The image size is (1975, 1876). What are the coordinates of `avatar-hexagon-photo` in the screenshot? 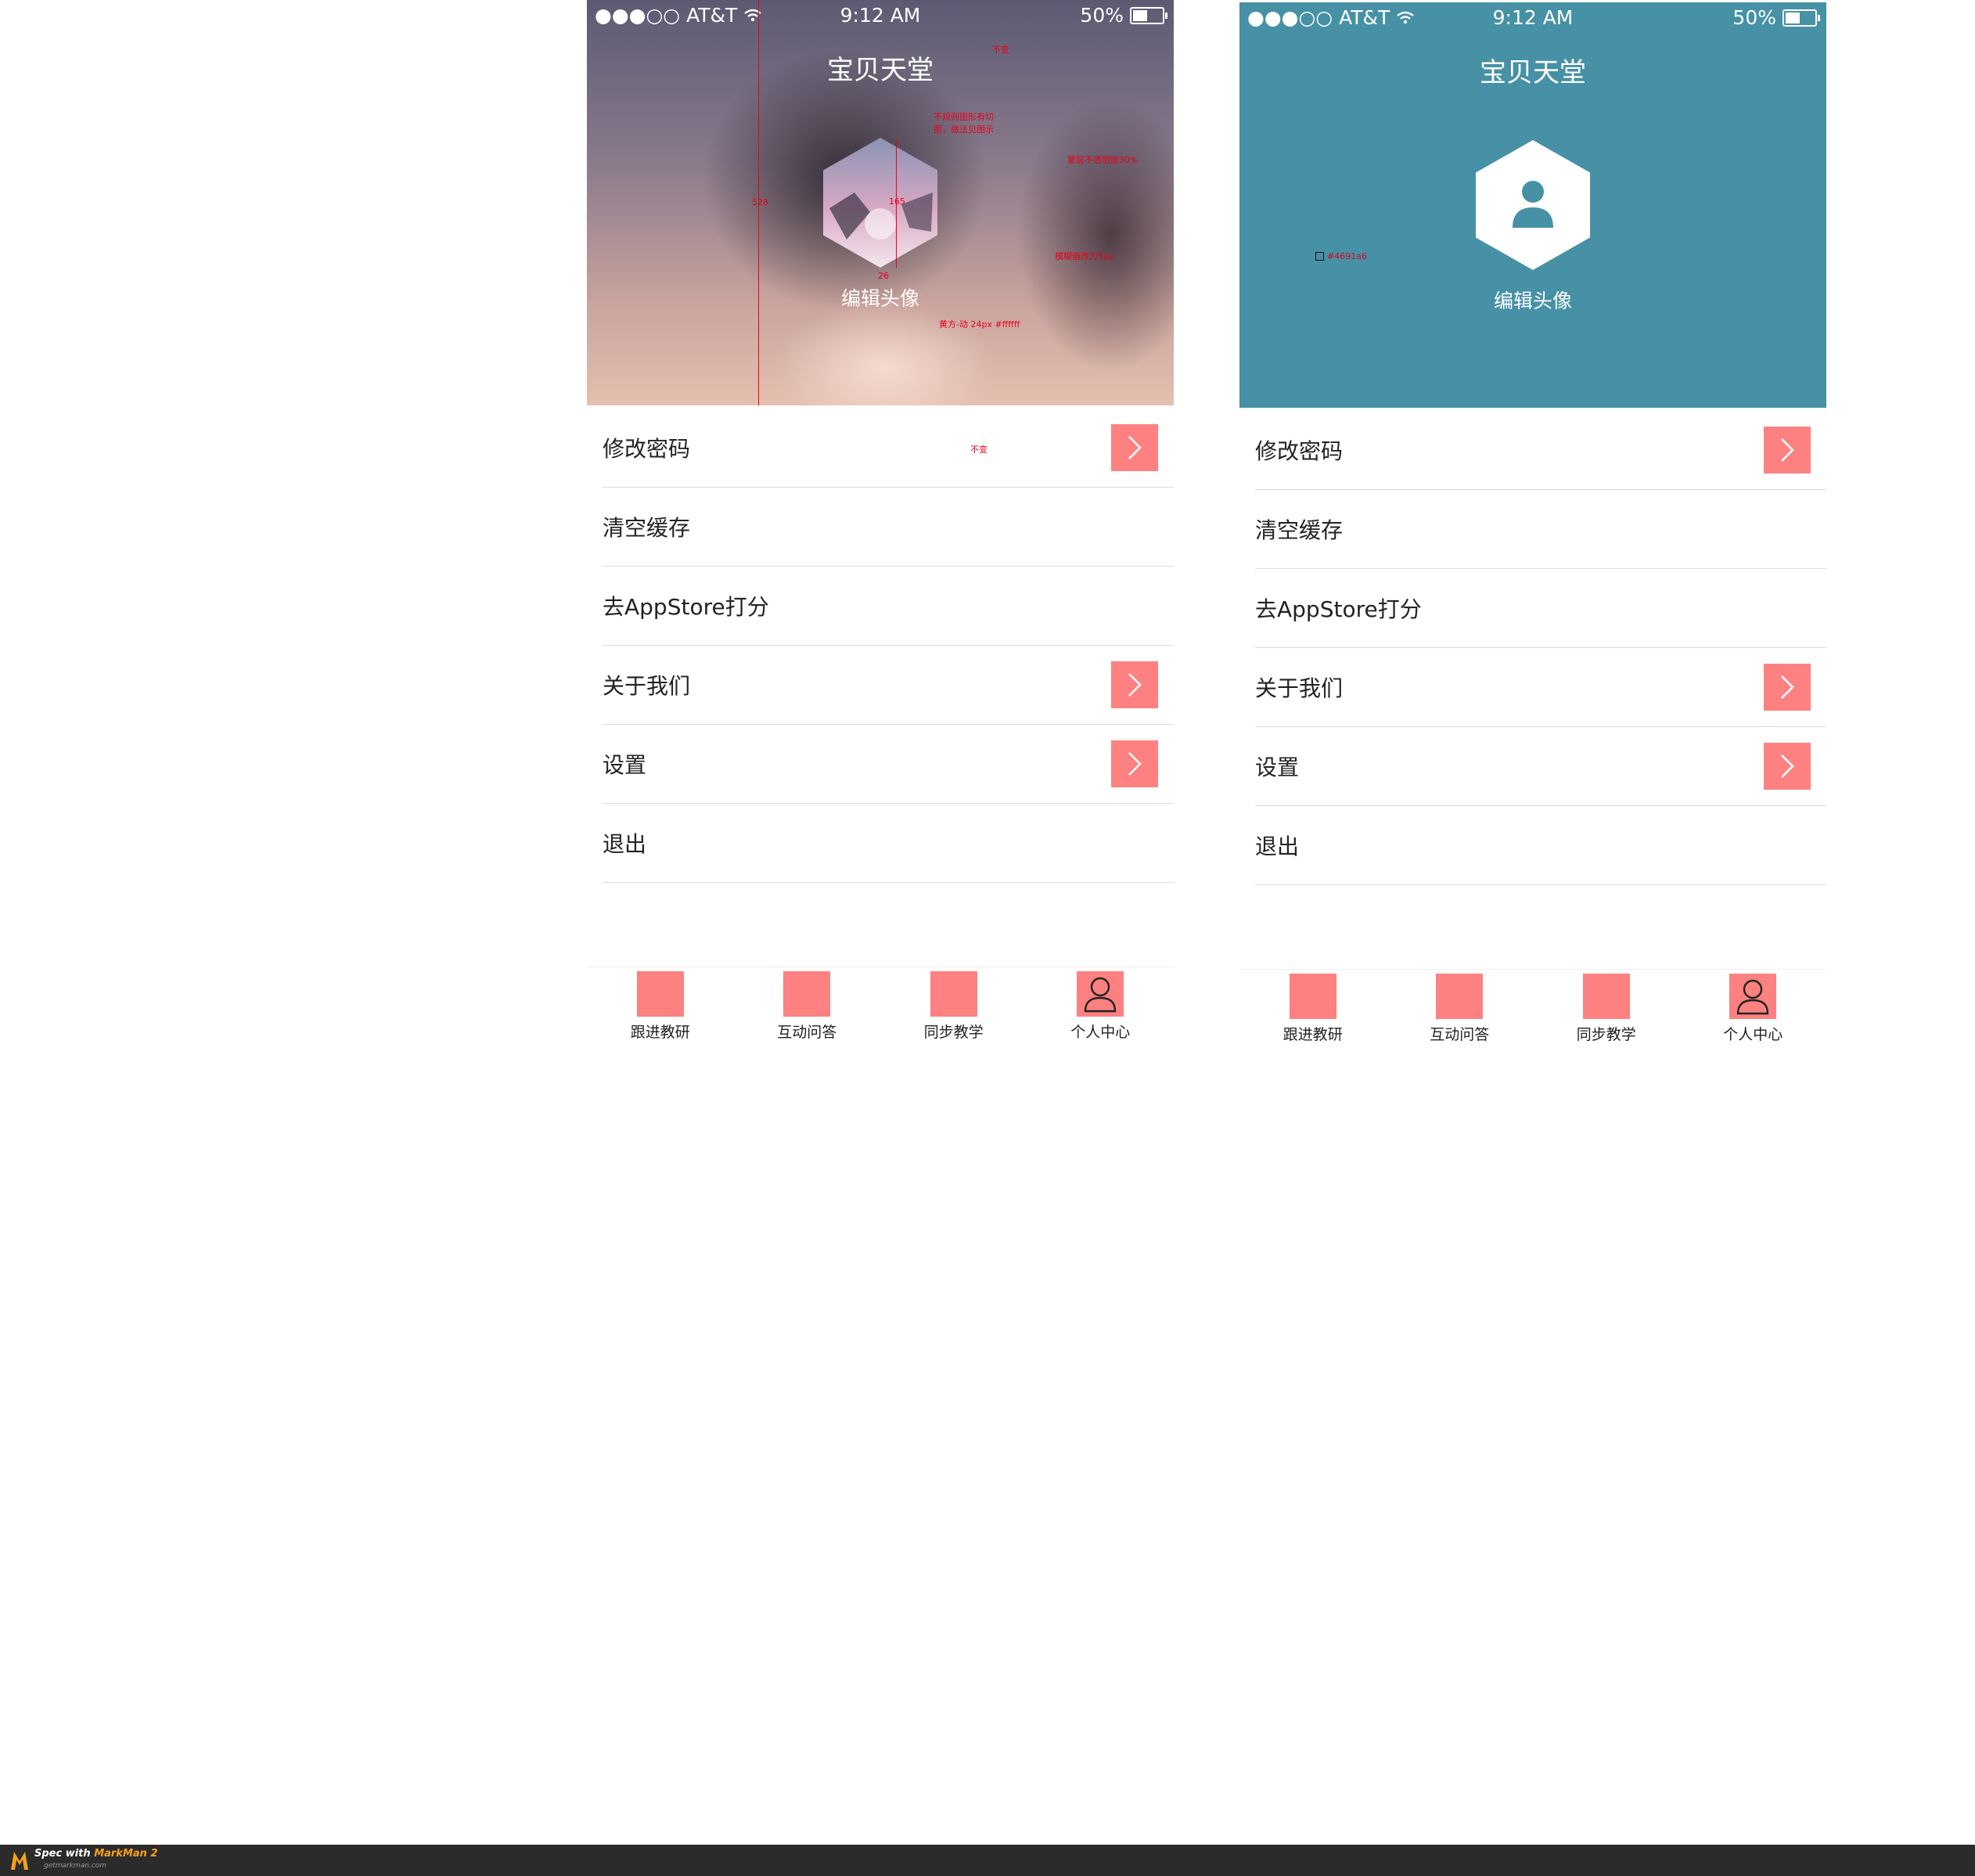 It's located at (880, 203).